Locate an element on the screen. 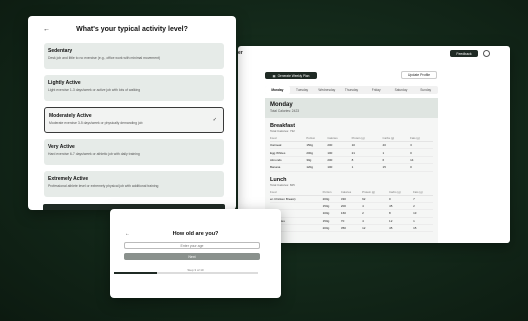 This screenshot has height=321, width=528. tab-friday: Friday is located at coordinates (376, 90).